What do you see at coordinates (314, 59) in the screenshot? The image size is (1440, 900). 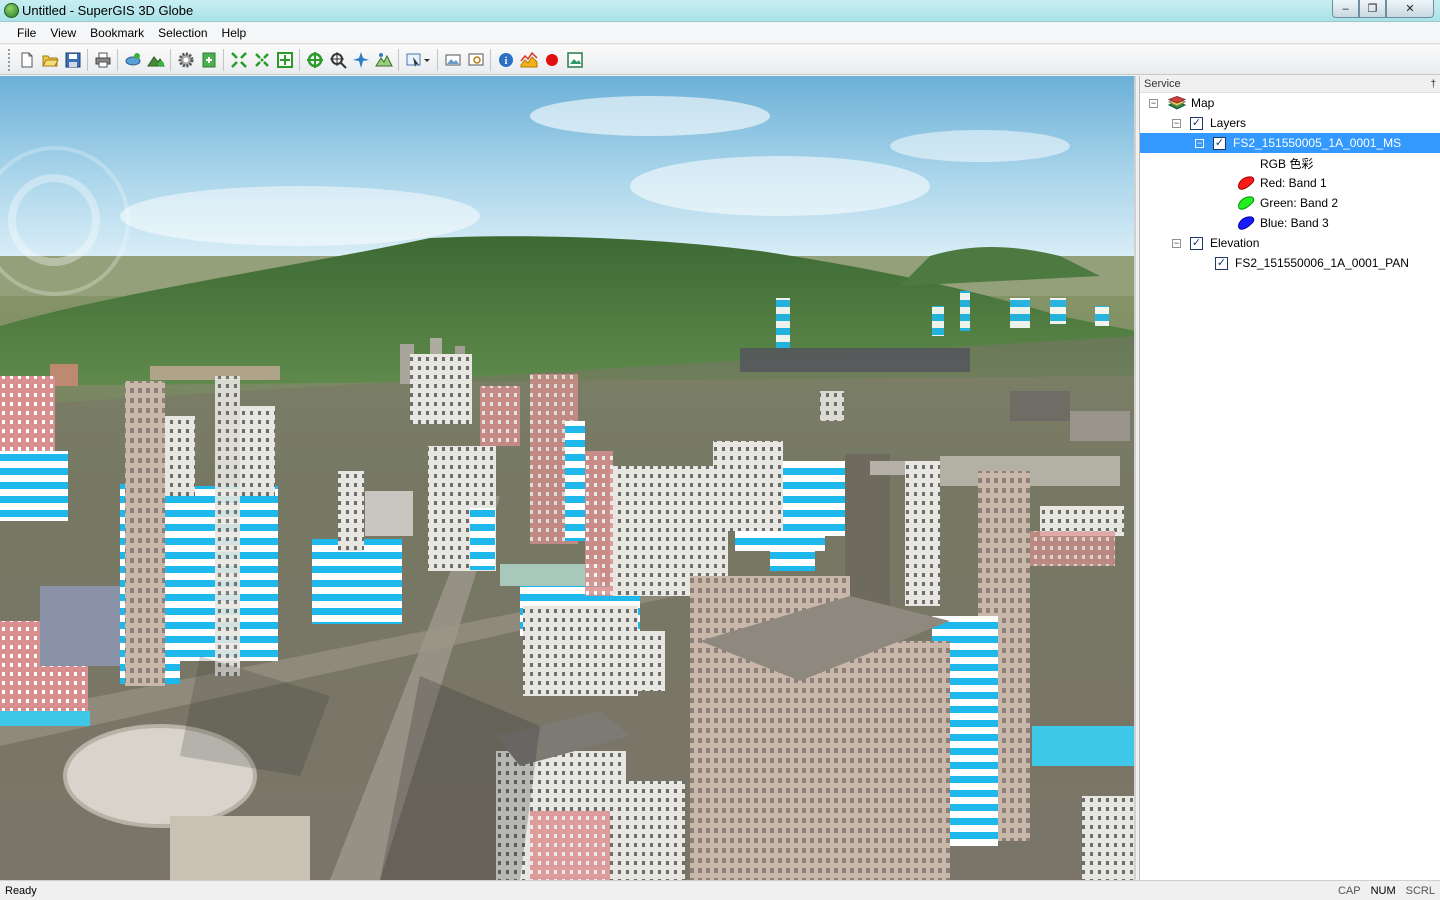 I see `navigate-icon` at bounding box center [314, 59].